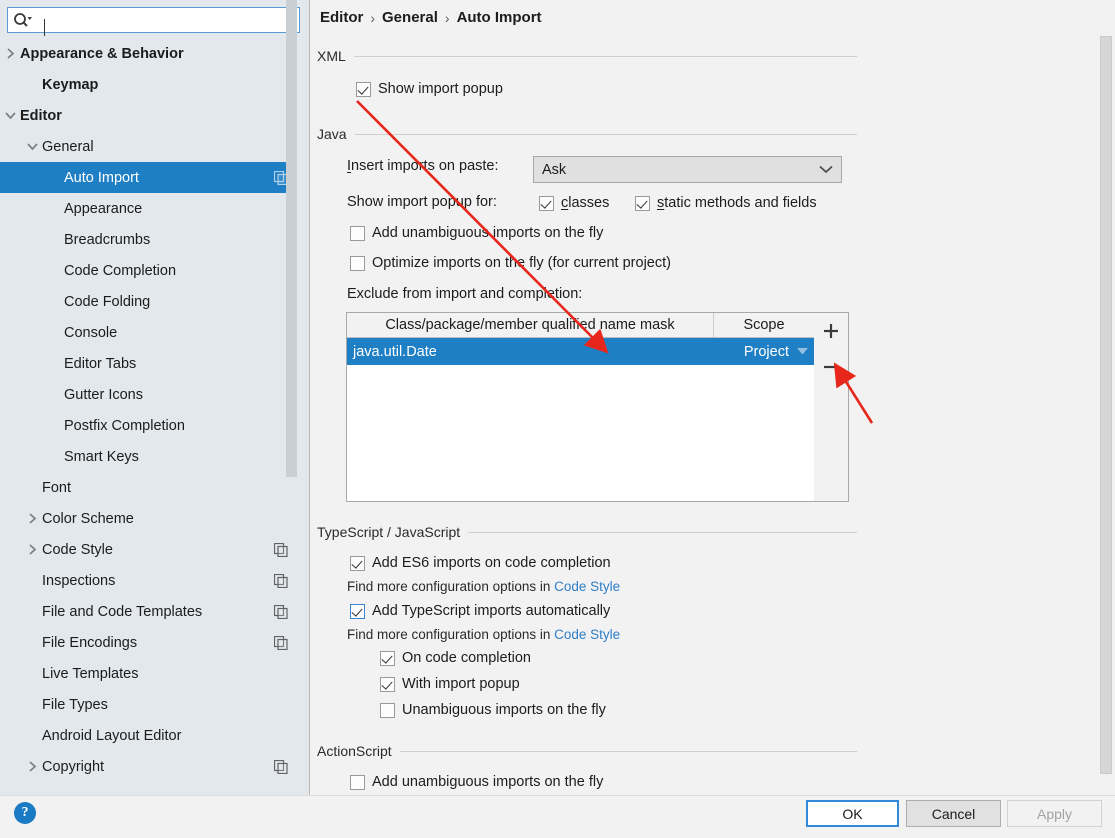  What do you see at coordinates (504, 710) in the screenshot?
I see `ts-unambiguous-label: Unambiguous imports on the fly` at bounding box center [504, 710].